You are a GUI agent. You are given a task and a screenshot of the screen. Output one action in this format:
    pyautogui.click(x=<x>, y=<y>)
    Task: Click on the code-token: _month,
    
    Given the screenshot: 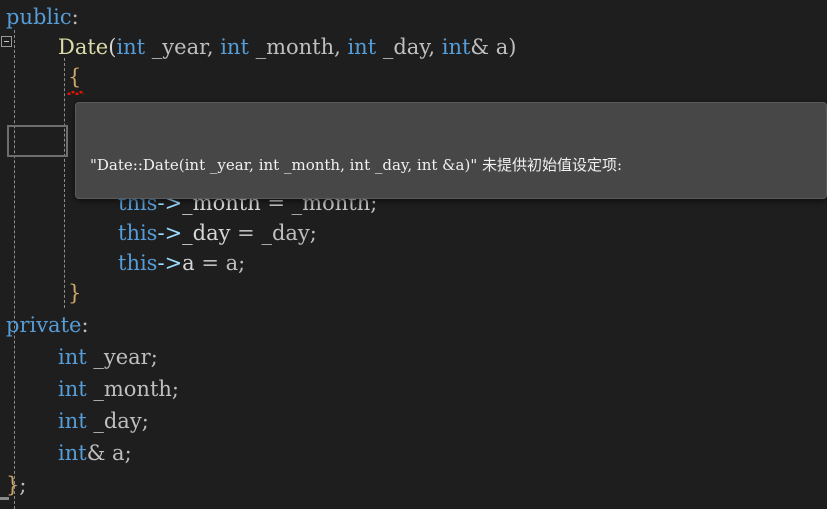 What is the action you would take?
    pyautogui.click(x=298, y=47)
    